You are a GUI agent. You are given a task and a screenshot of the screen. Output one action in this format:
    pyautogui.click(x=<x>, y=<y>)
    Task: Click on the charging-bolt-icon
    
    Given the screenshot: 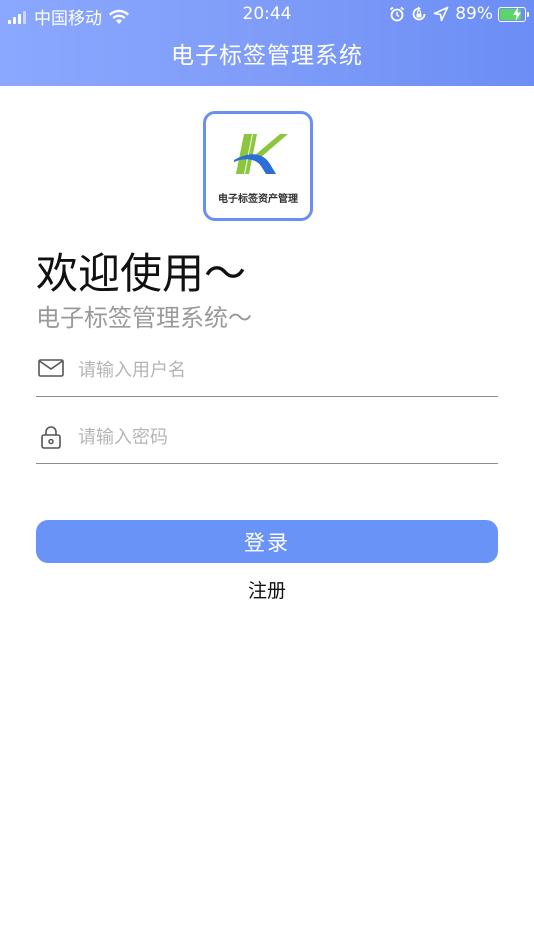 What is the action you would take?
    pyautogui.click(x=517, y=13)
    